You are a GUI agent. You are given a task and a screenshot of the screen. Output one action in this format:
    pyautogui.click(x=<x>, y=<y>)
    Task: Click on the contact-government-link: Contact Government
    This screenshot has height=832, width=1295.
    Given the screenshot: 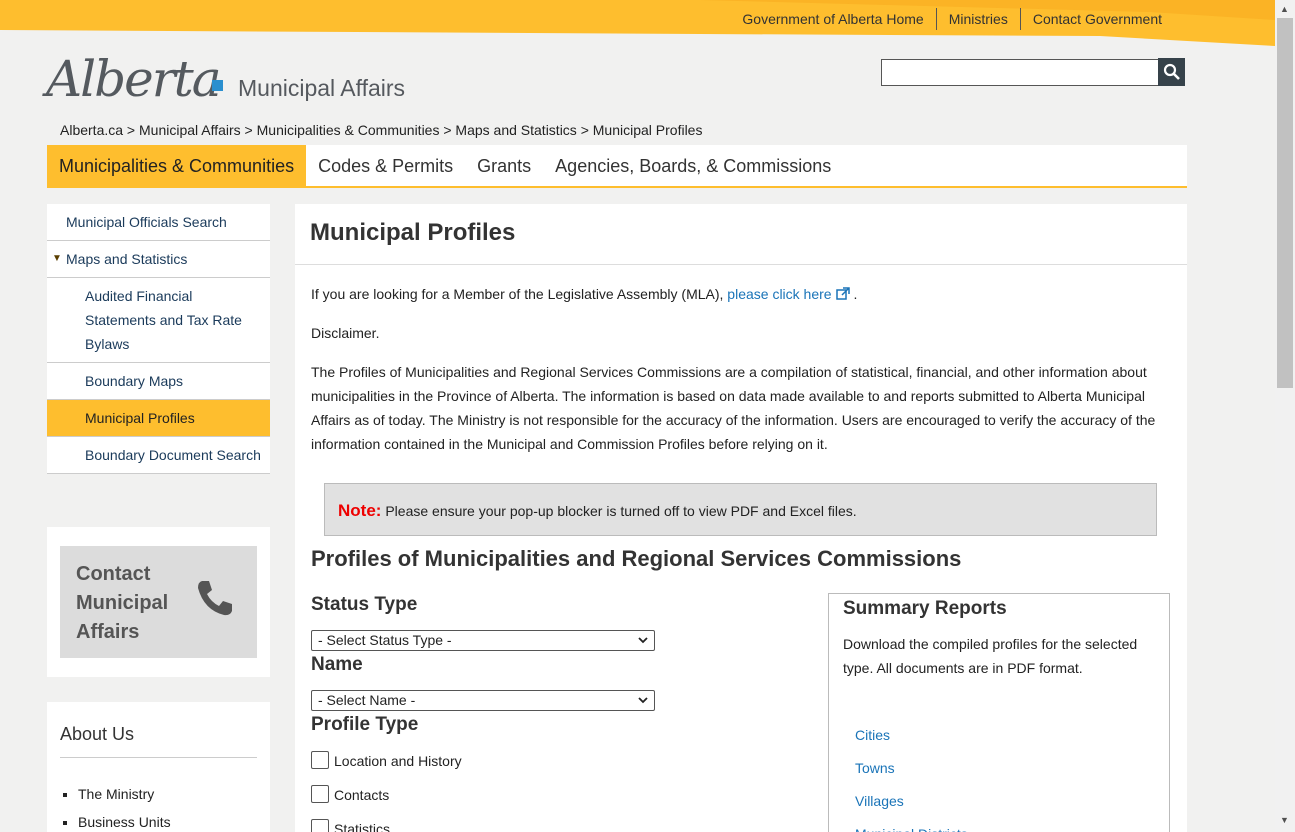 What is the action you would take?
    pyautogui.click(x=1096, y=19)
    